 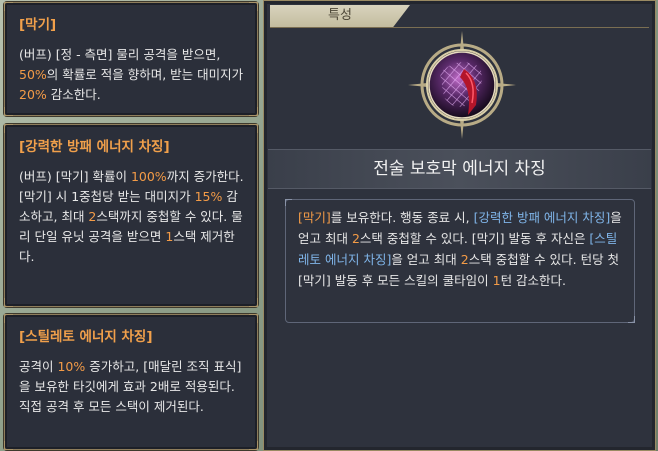 I want to click on description-text: 감소한다., so click(x=73, y=94).